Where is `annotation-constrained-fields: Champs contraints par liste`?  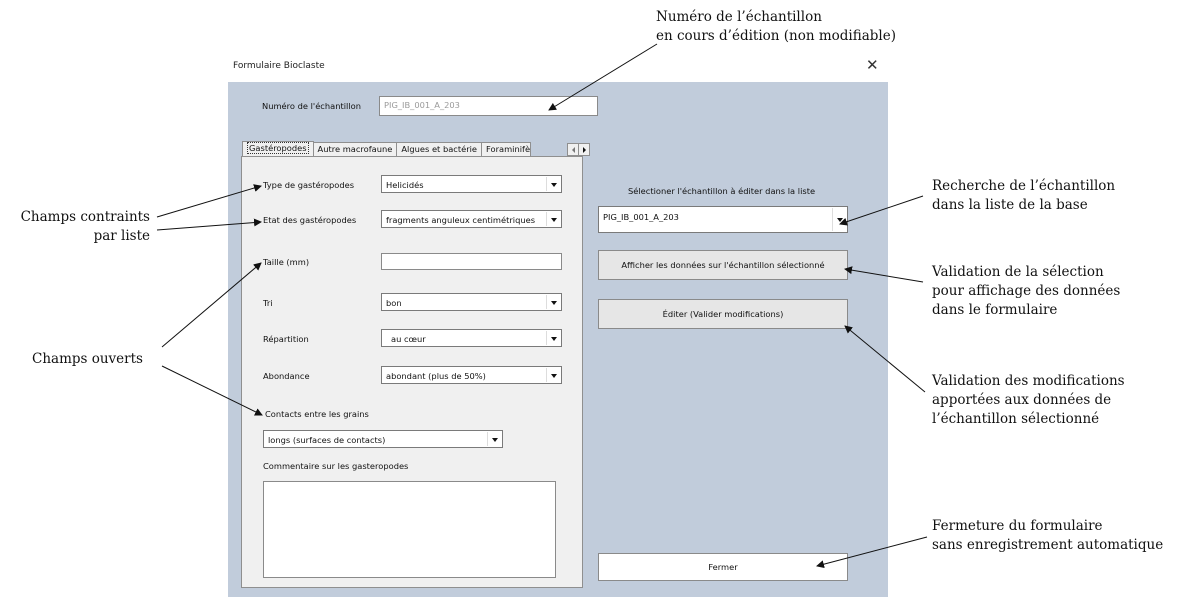
annotation-constrained-fields: Champs contraints par liste is located at coordinates (85, 226).